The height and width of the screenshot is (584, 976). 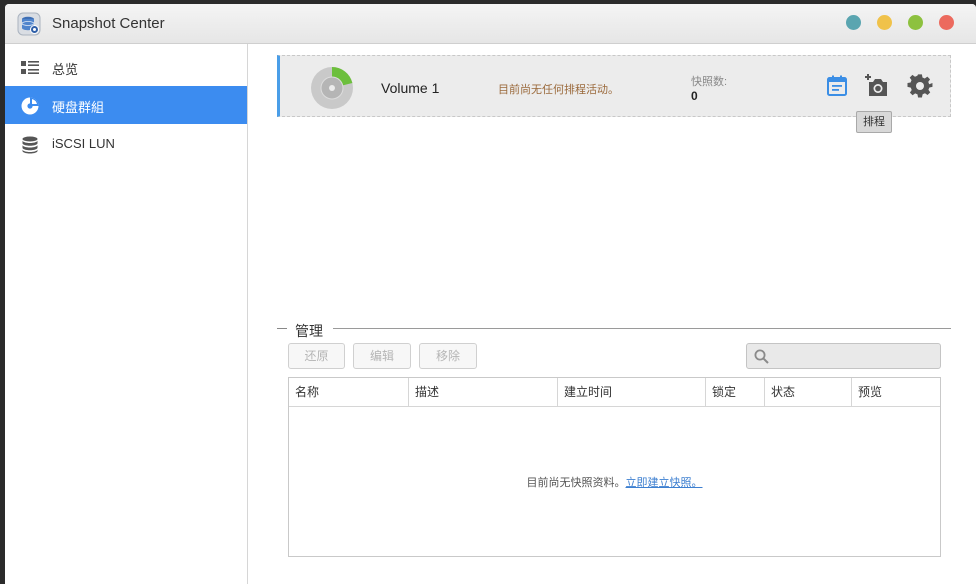 I want to click on volume-card: Volume 1 目前尚无任何排程活动。 快照数: 0, so click(x=614, y=86).